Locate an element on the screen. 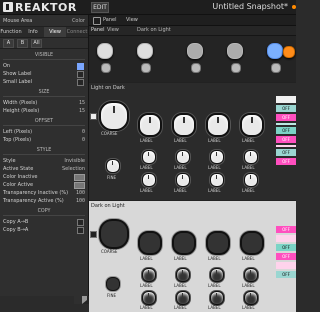 The image size is (320, 312). knob-4-light is located at coordinates (252, 243).